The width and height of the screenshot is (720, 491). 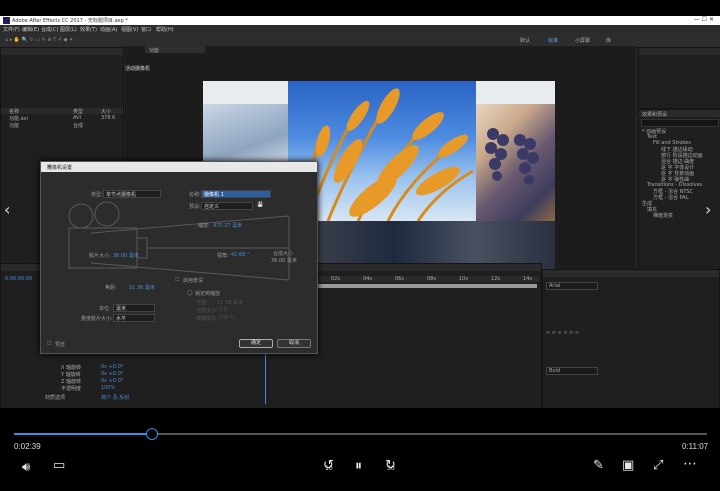 I want to click on menu-file: 文件(F), so click(x=11, y=29).